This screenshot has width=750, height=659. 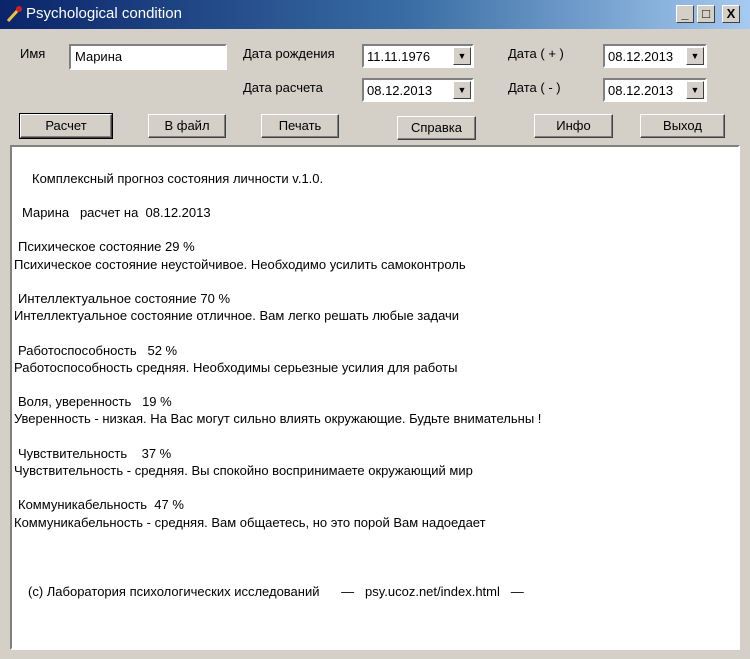 I want to click on calc-date-value: 08.12.2013, so click(x=400, y=90).